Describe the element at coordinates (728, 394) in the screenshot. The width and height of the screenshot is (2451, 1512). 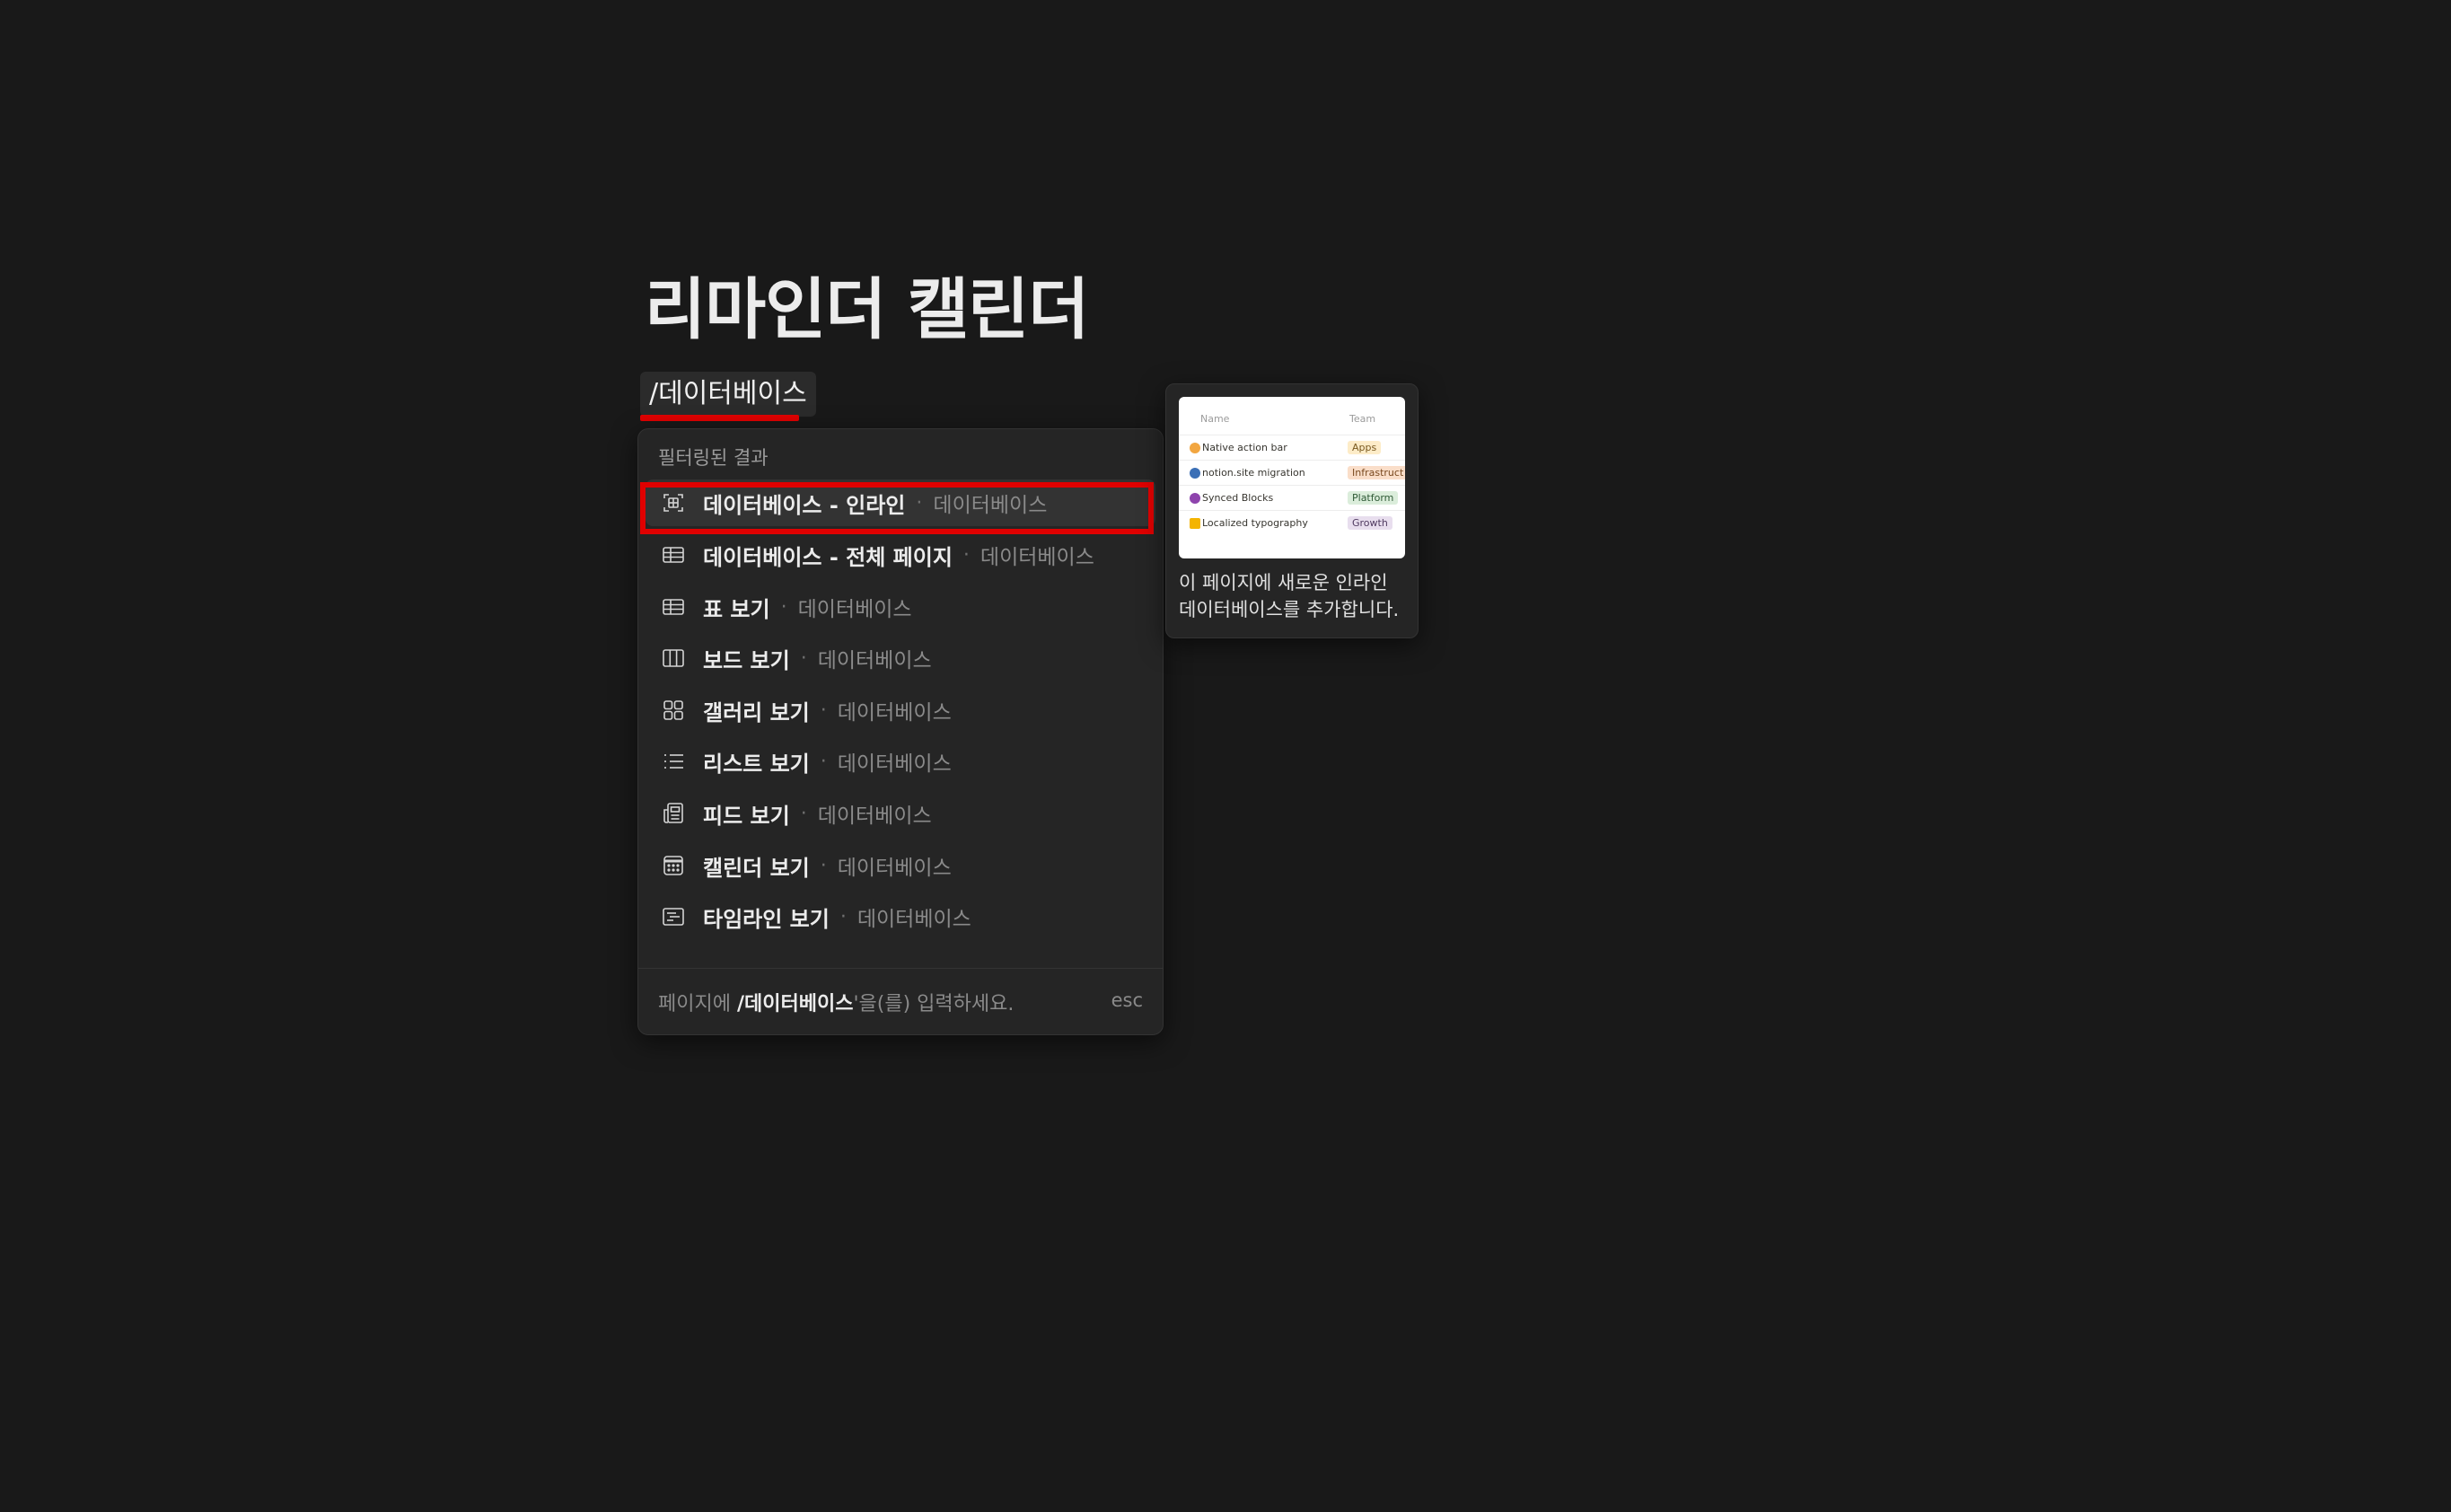
I see `slash-command-input: /데이터베이스` at that location.